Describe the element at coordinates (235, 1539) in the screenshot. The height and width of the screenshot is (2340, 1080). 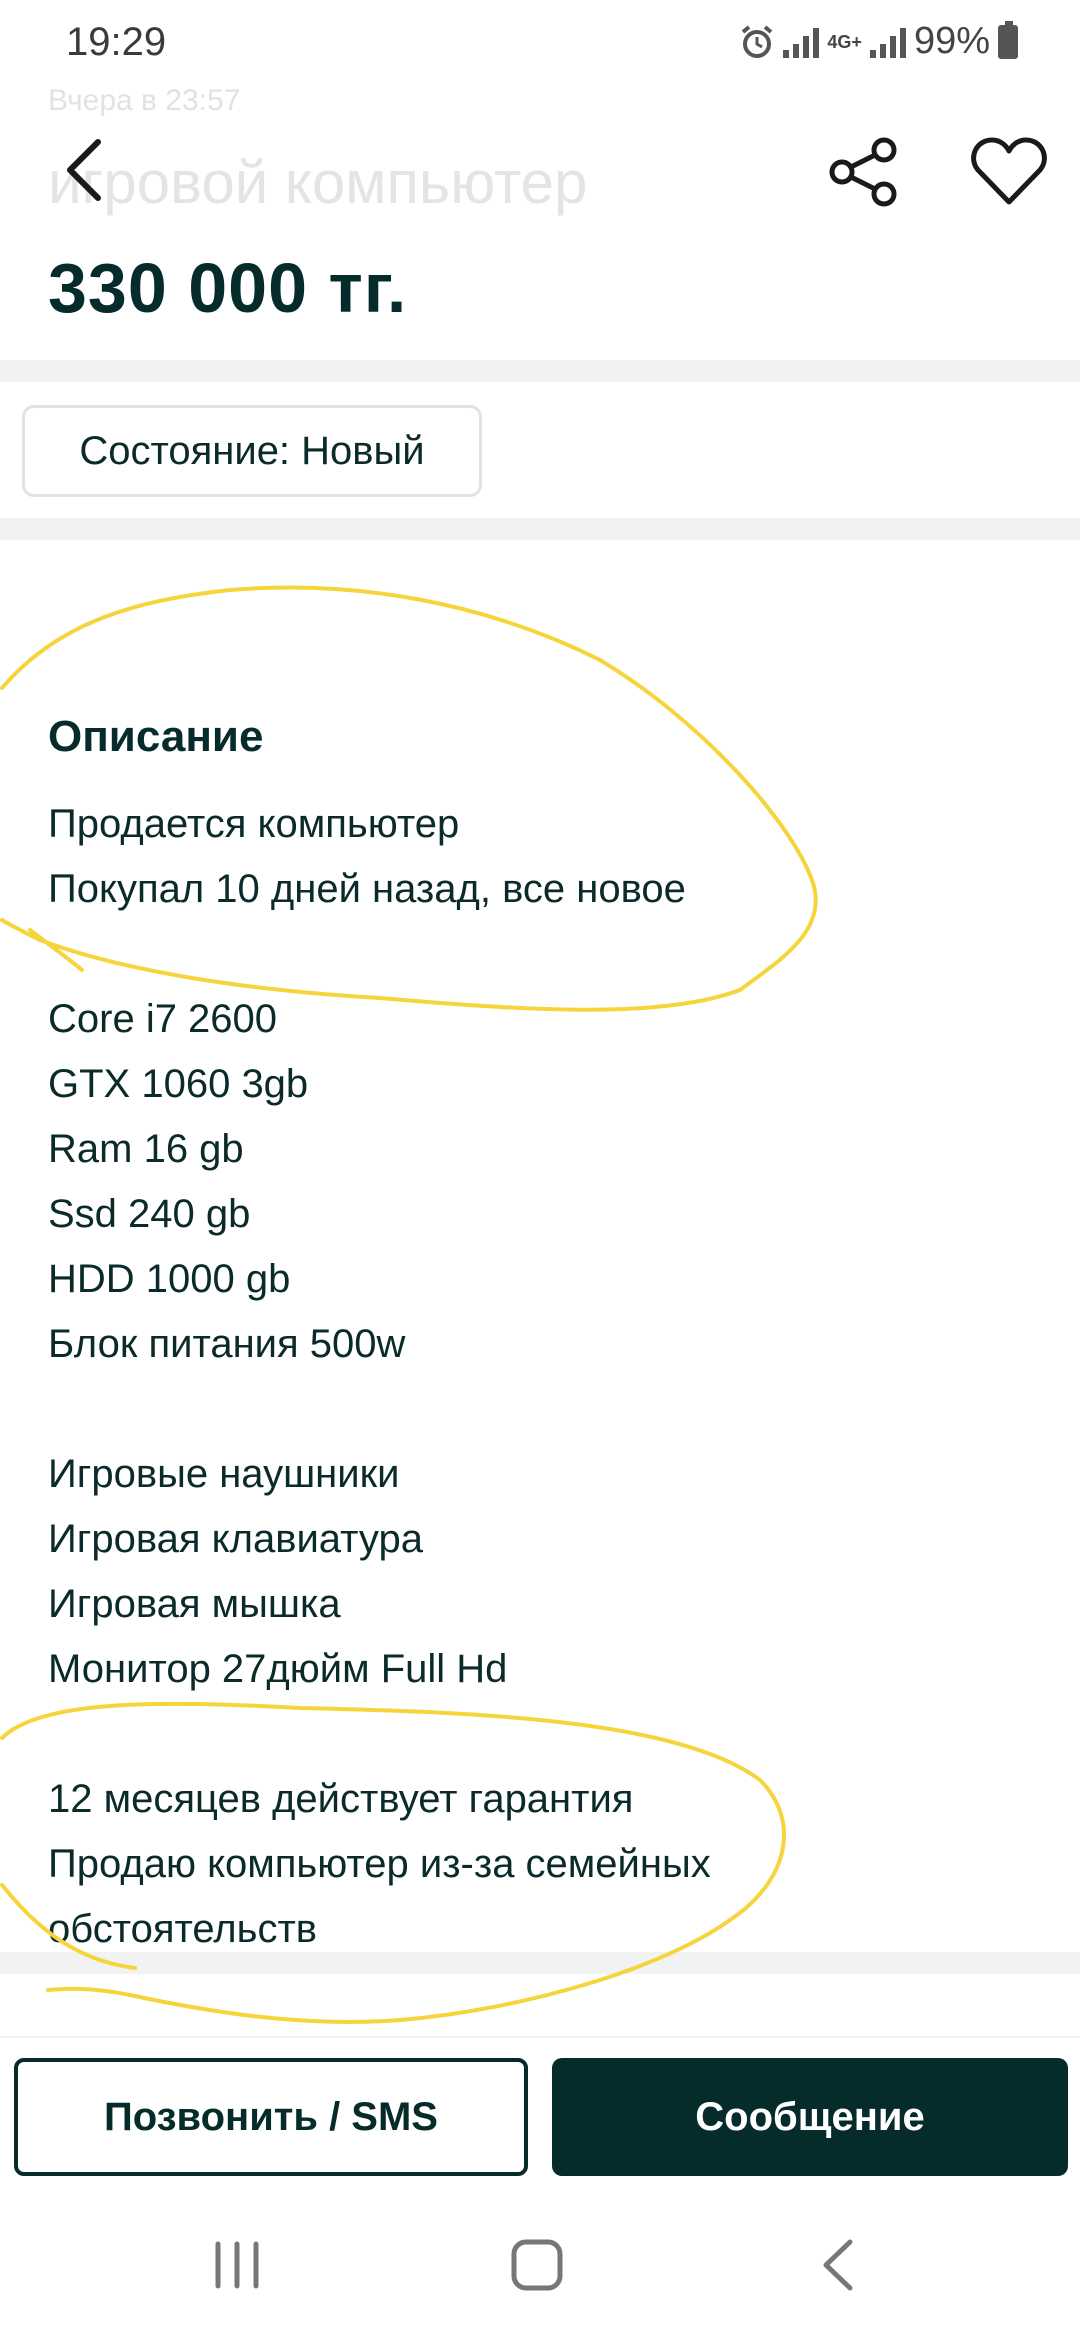
I see `description-line: Игровая клавиатура` at that location.